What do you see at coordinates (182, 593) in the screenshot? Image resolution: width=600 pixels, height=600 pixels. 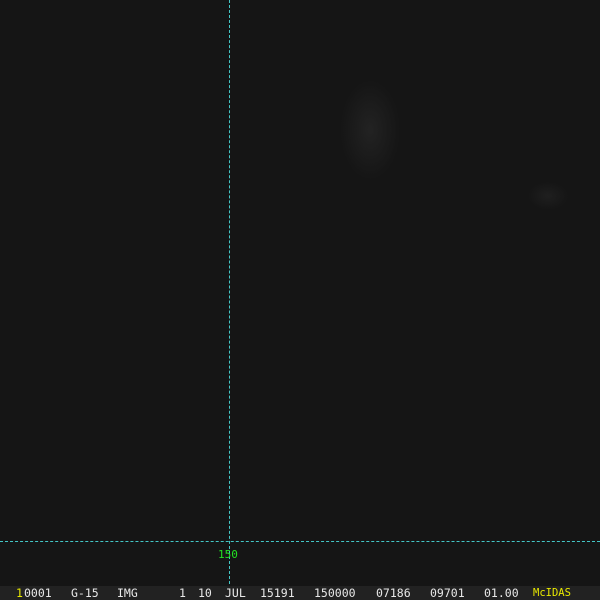 I see `band: 1` at bounding box center [182, 593].